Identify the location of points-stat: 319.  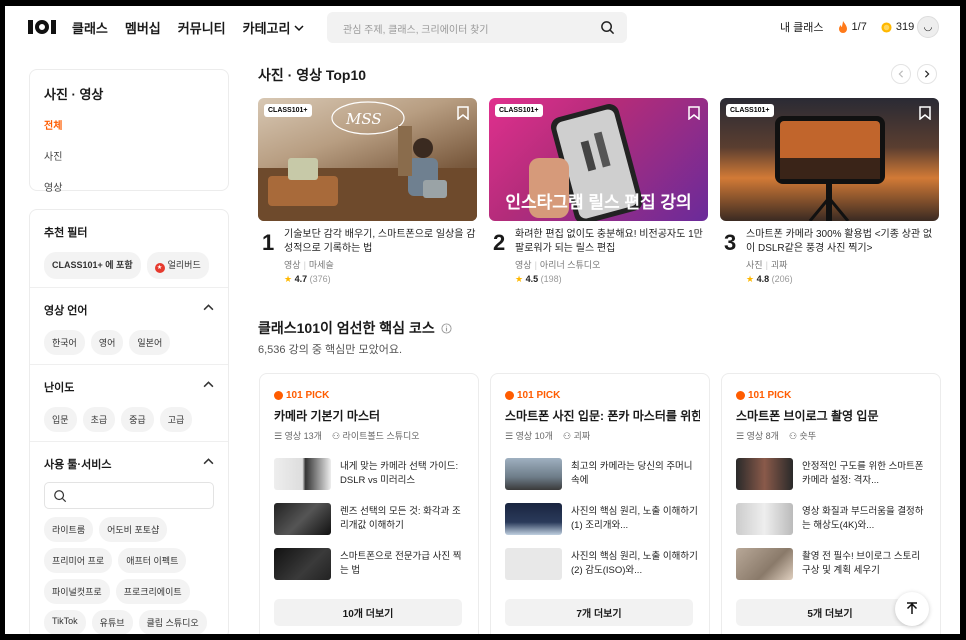
(897, 27).